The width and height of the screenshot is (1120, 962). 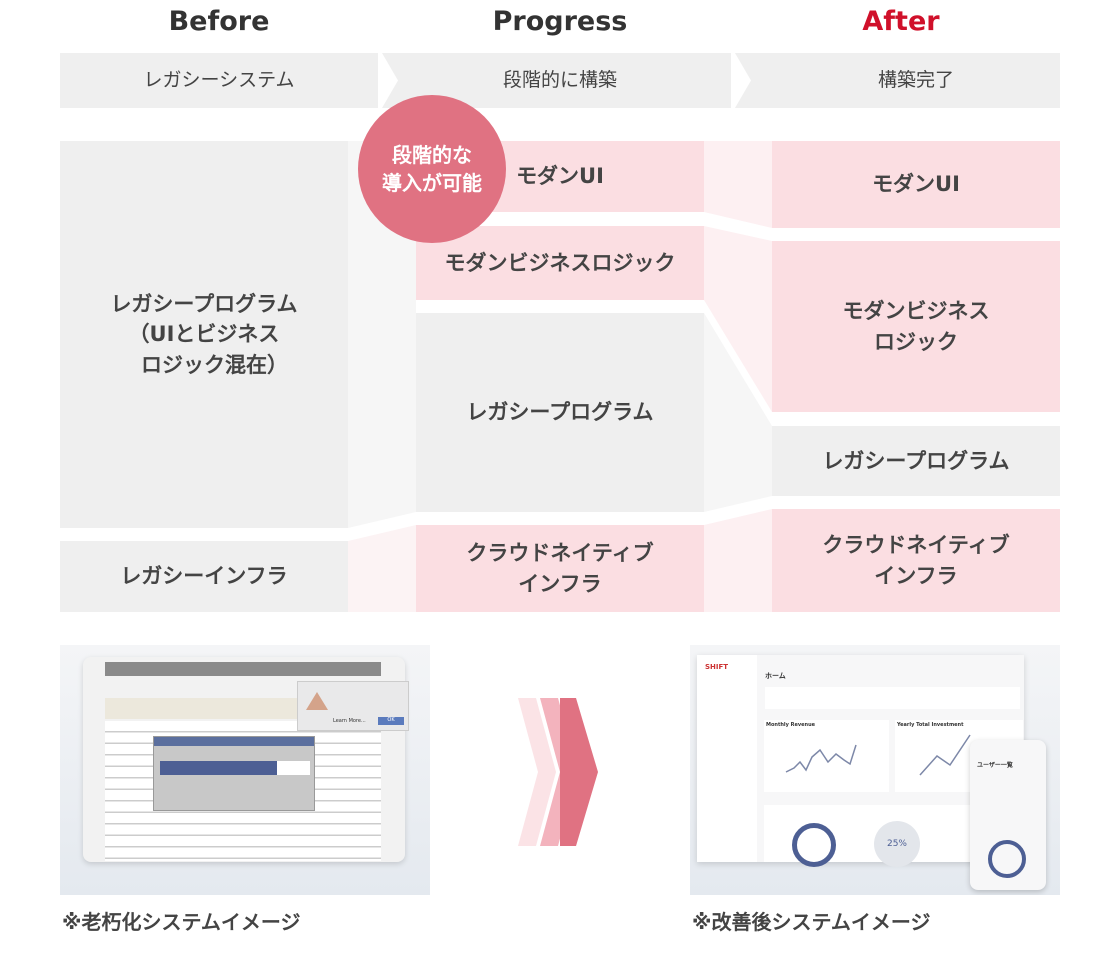 I want to click on after-modern-ui: モダンUI, so click(x=916, y=184).